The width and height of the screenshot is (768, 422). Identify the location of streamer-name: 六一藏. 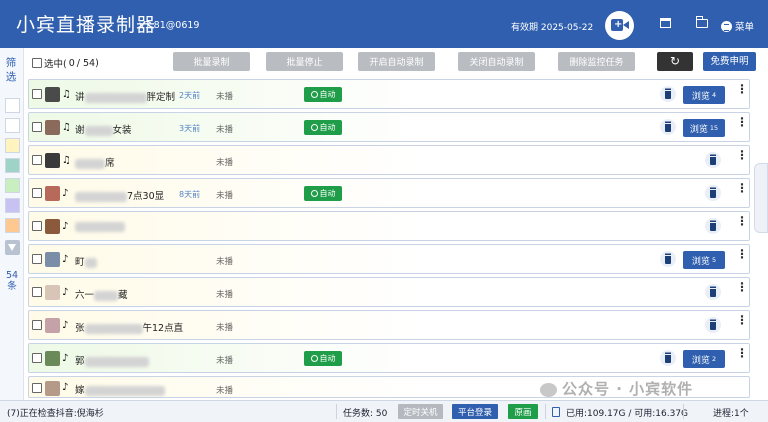
(101, 294).